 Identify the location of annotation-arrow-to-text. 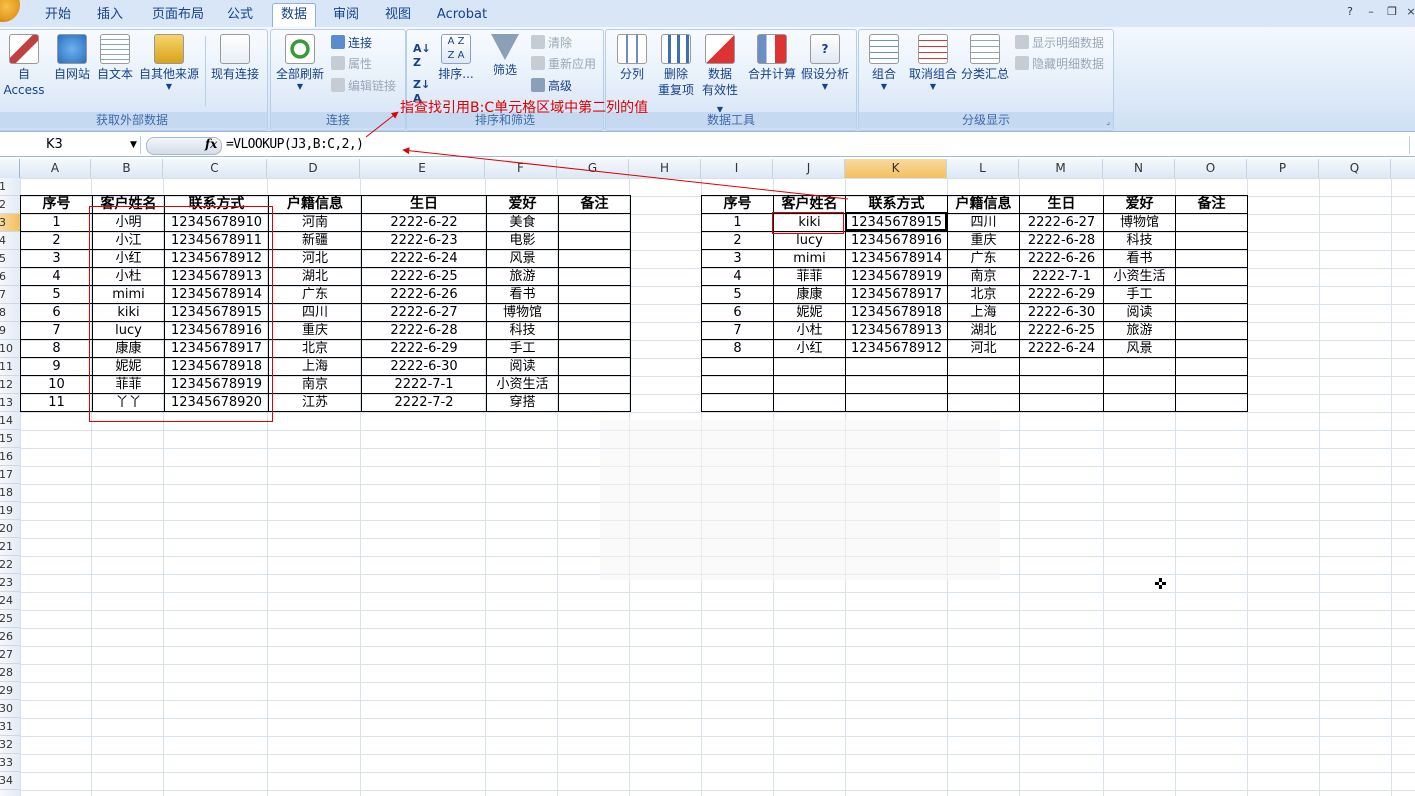
(382, 124).